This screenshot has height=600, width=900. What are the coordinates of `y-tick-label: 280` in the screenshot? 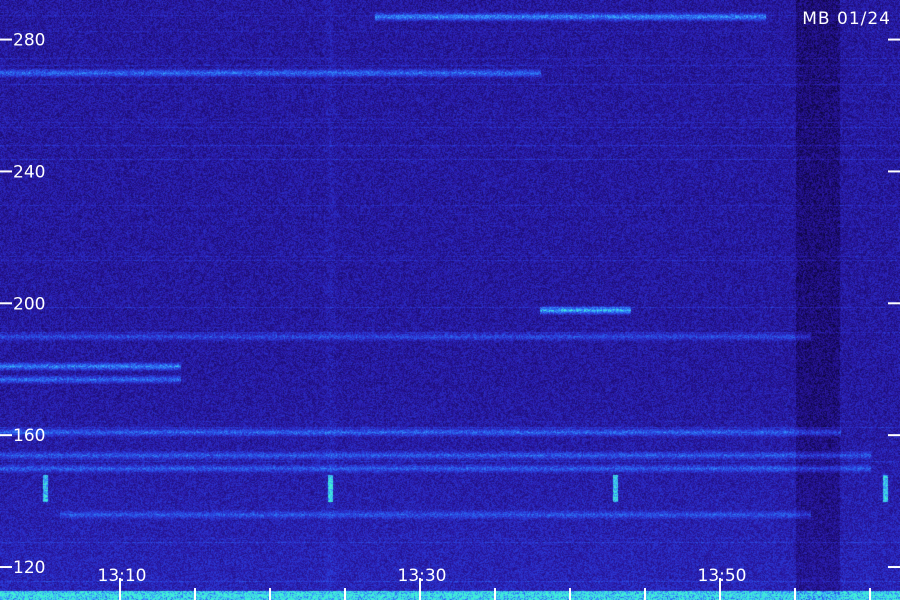 It's located at (29, 41).